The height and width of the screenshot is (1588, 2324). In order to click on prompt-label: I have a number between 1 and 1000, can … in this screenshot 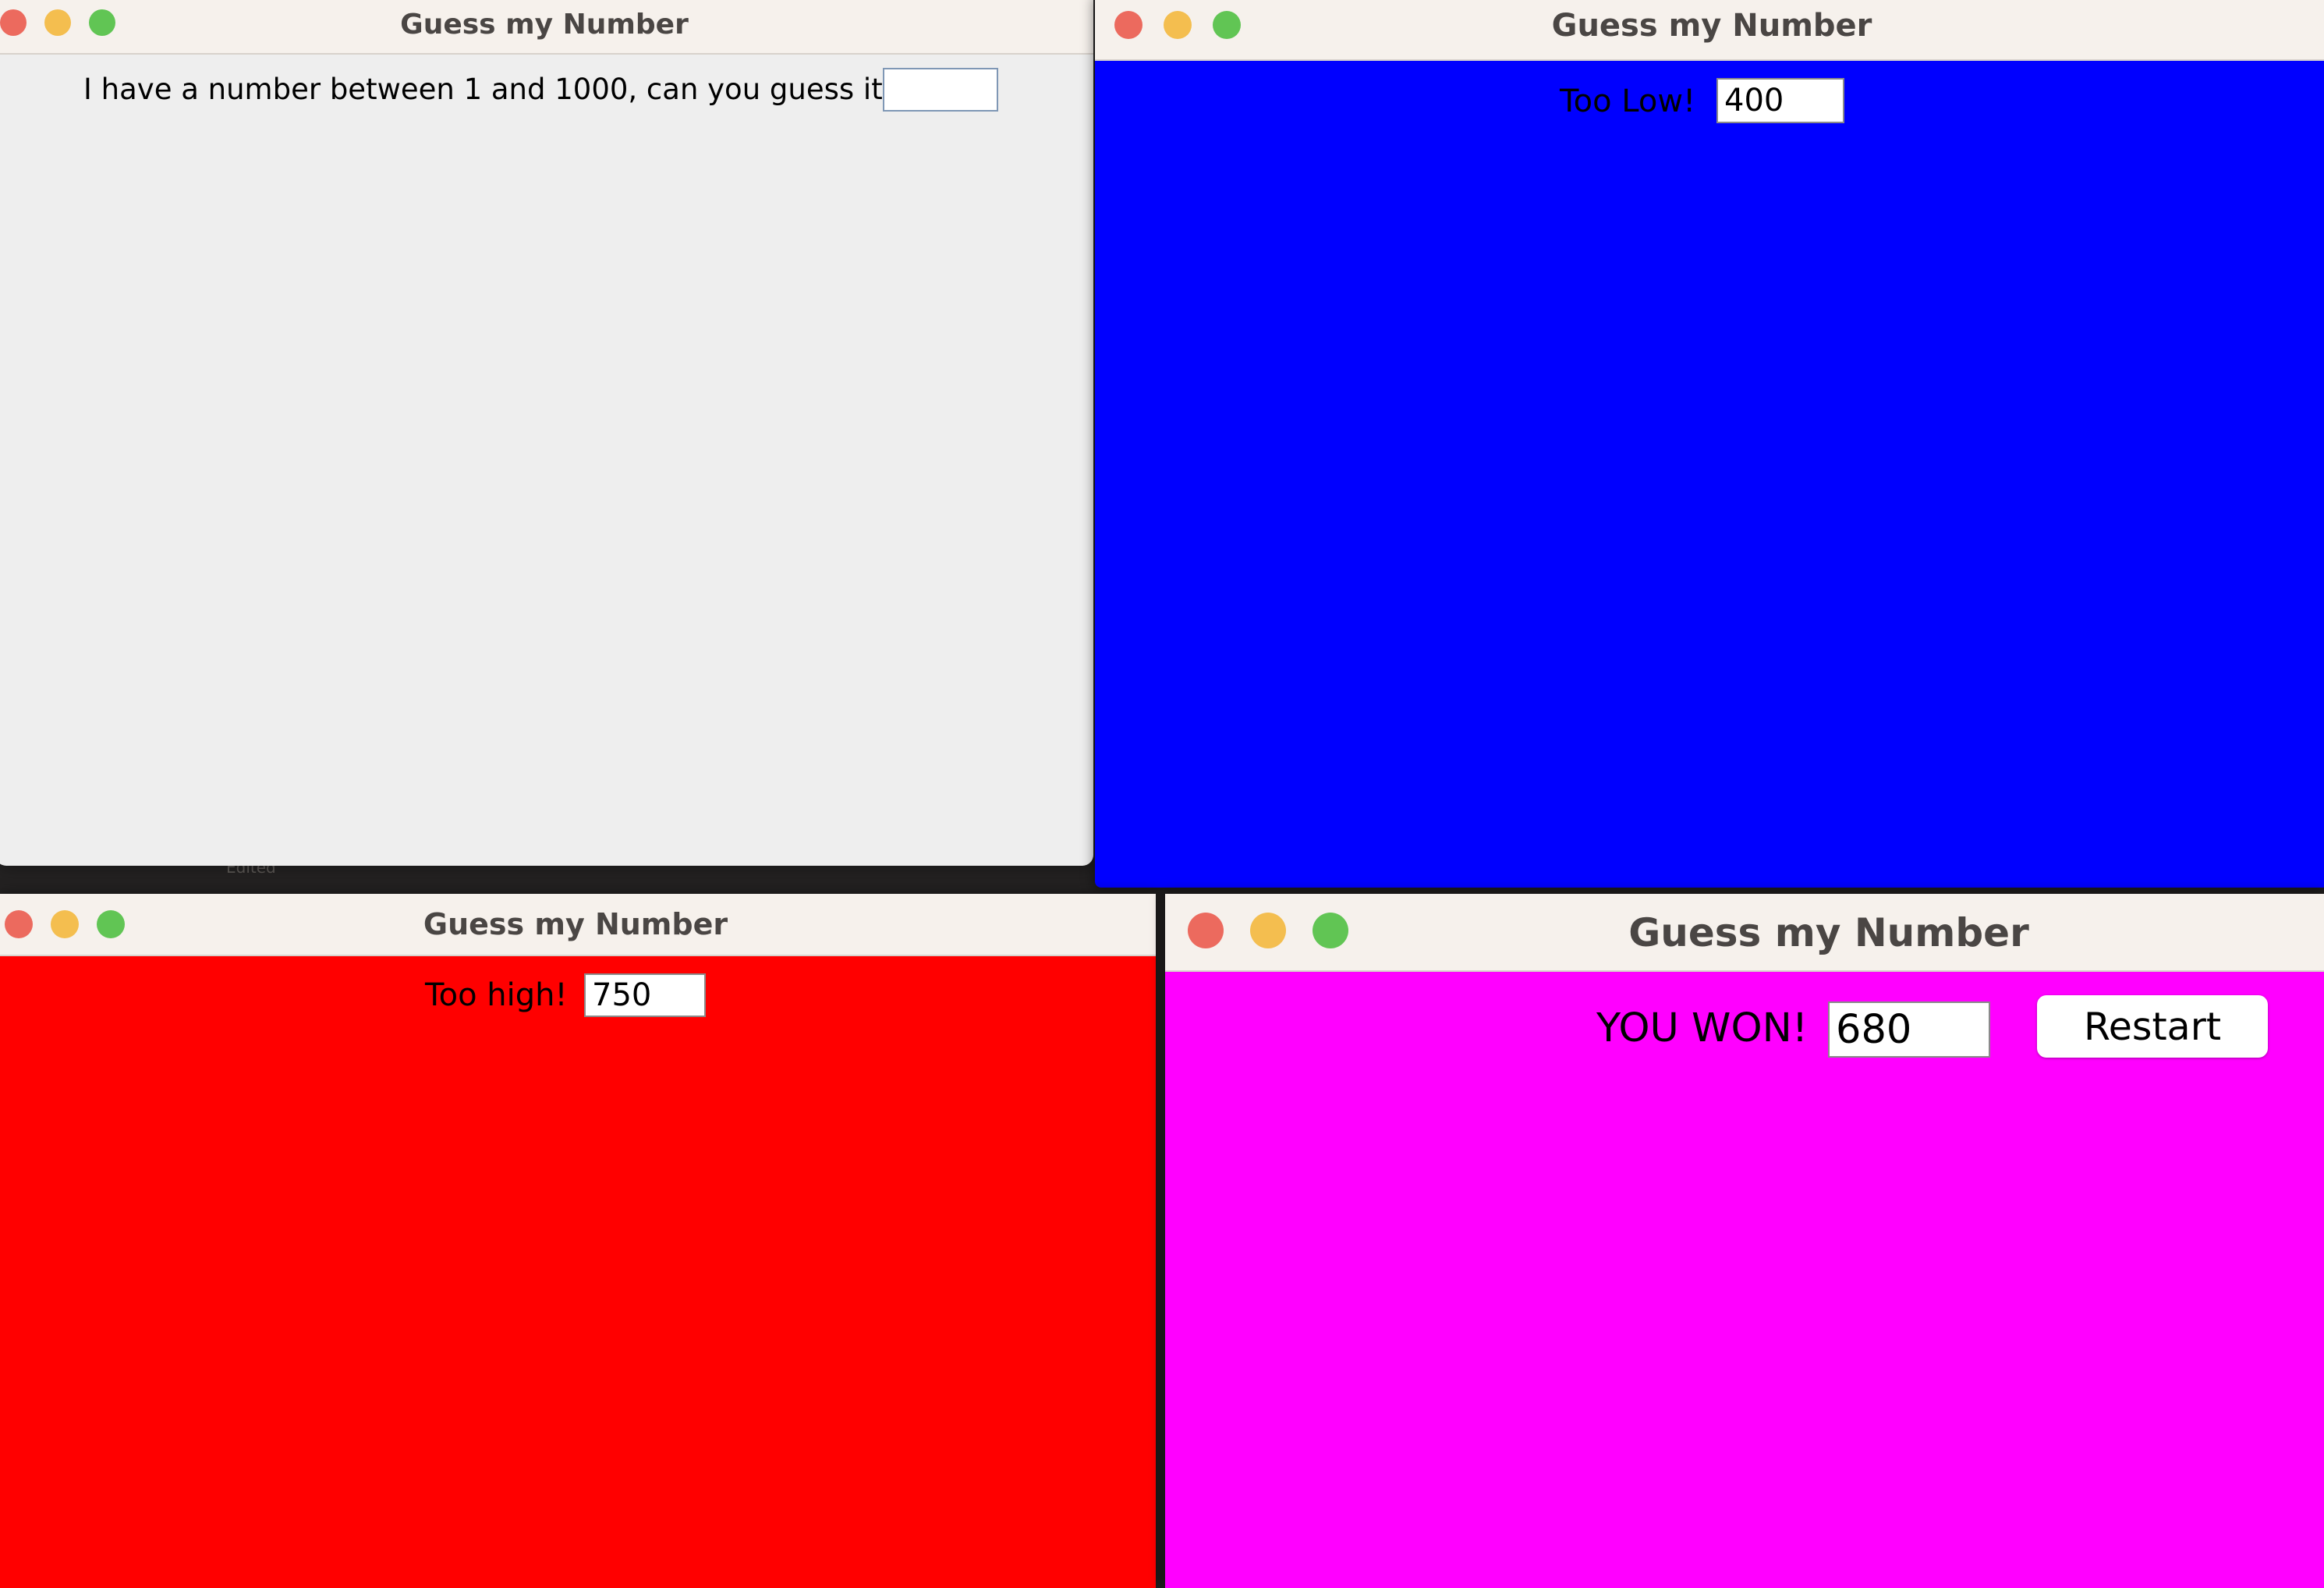, I will do `click(490, 89)`.